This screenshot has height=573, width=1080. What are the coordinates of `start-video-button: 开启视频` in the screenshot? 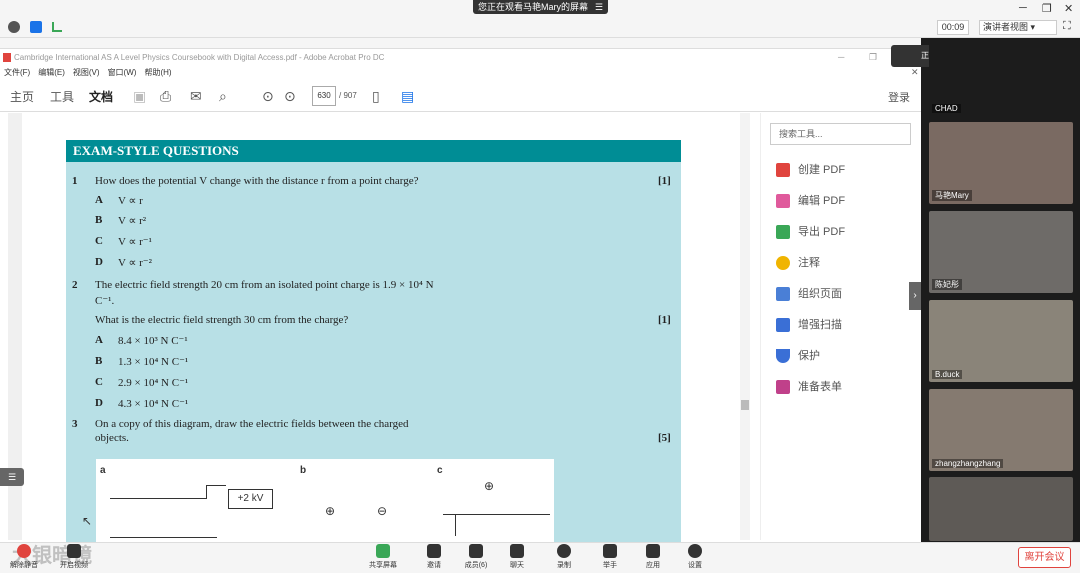 It's located at (74, 557).